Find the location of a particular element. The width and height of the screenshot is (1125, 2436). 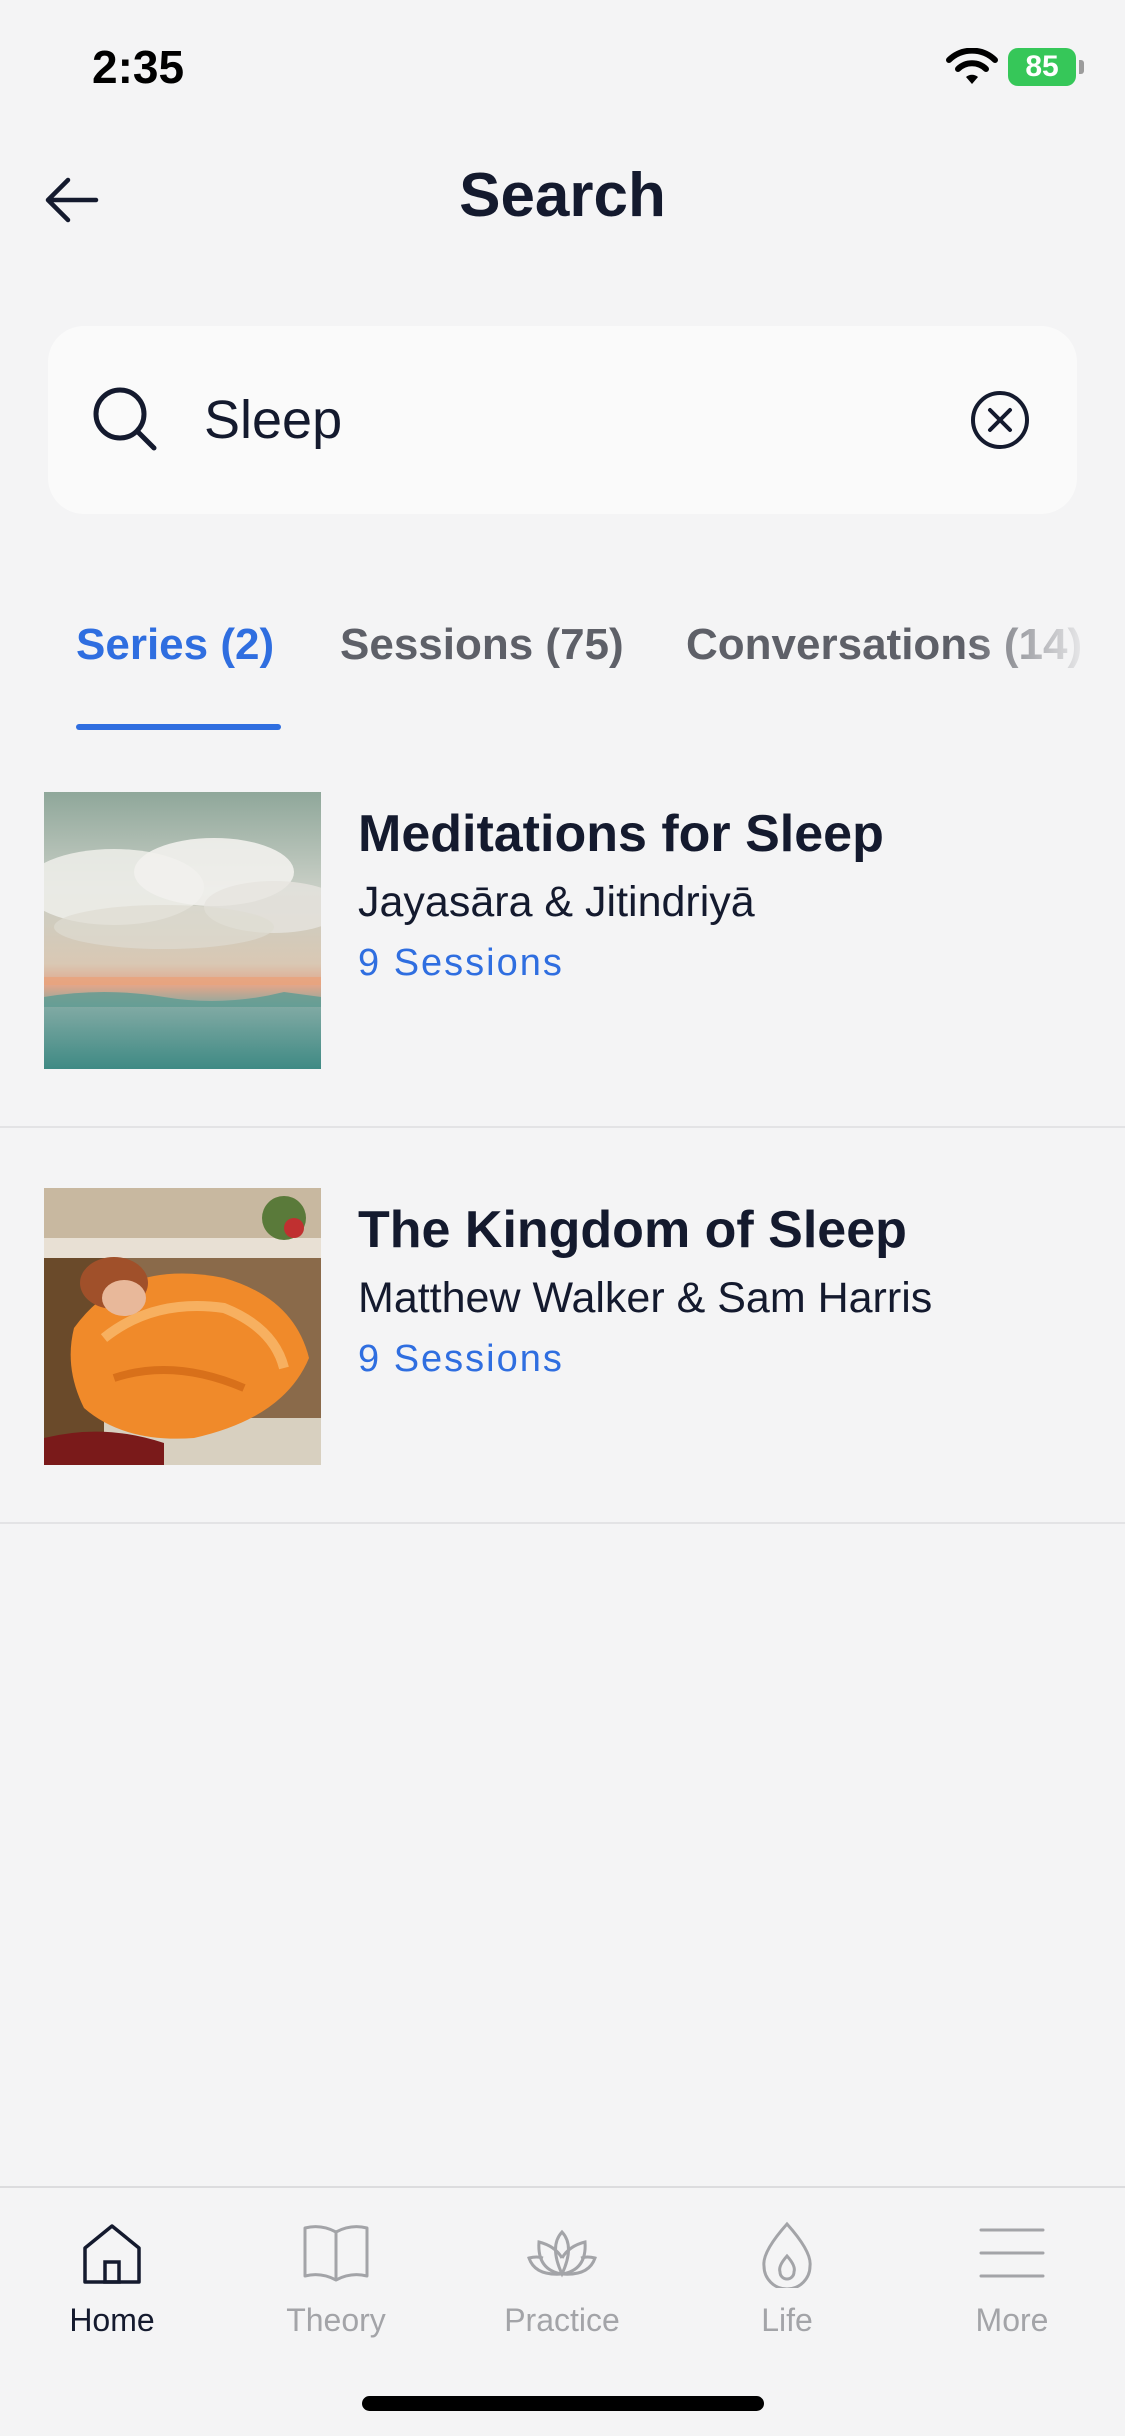

book-icon is located at coordinates (336, 2253).